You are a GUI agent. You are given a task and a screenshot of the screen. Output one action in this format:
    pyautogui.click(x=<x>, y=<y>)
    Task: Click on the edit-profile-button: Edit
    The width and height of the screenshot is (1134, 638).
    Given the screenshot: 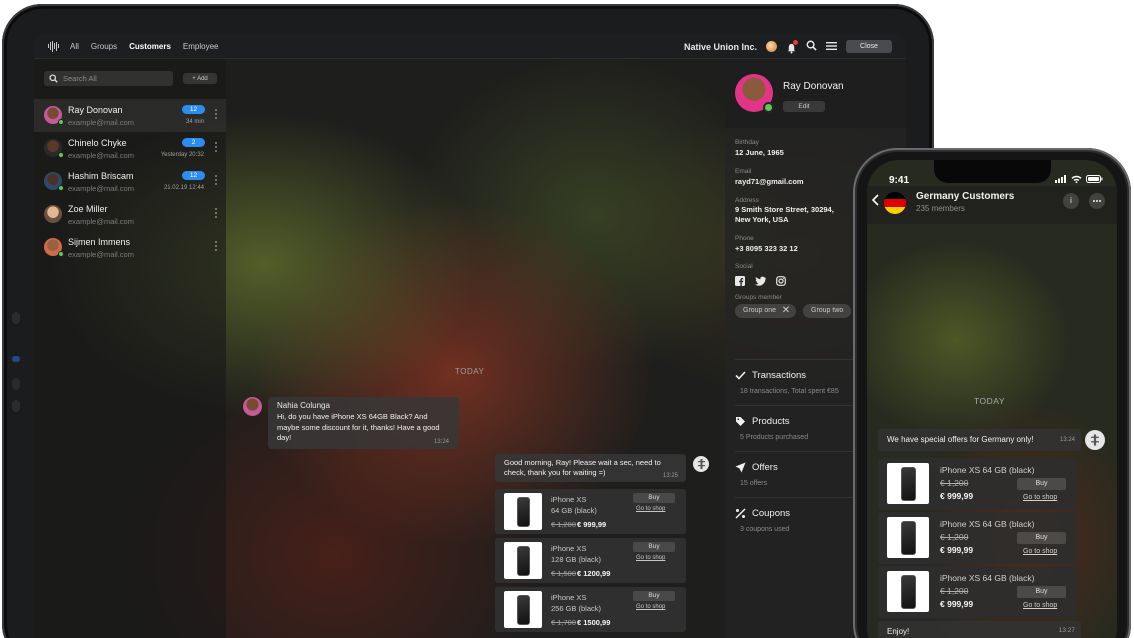 What is the action you would take?
    pyautogui.click(x=804, y=106)
    